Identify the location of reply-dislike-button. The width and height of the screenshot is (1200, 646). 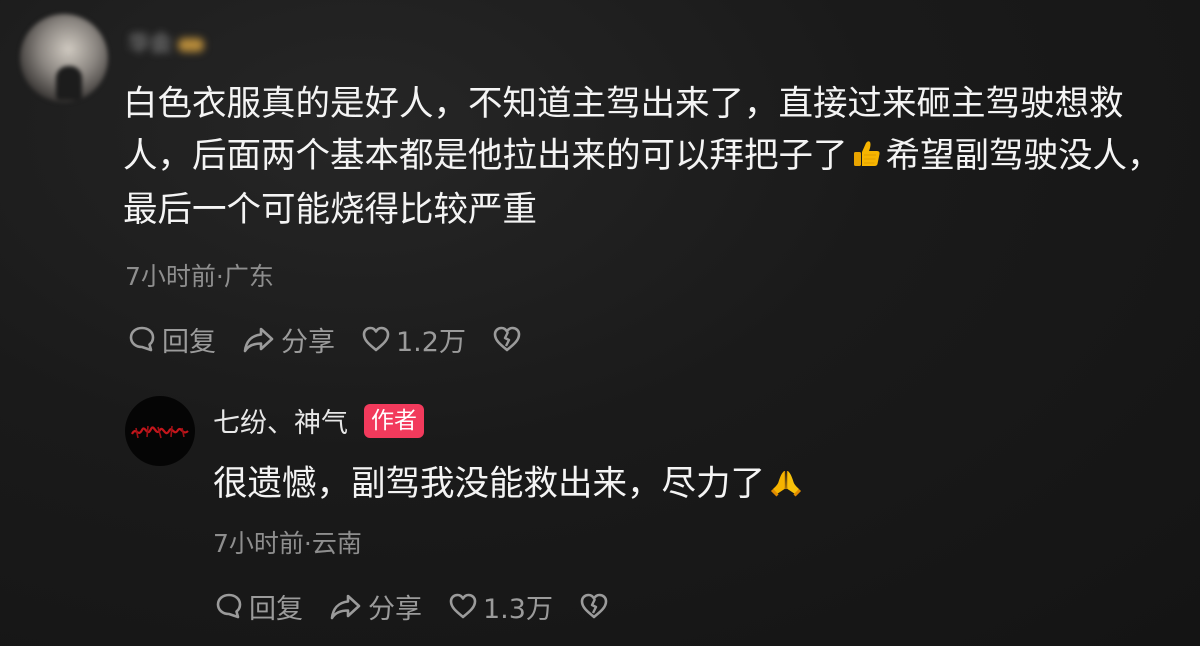
(596, 606).